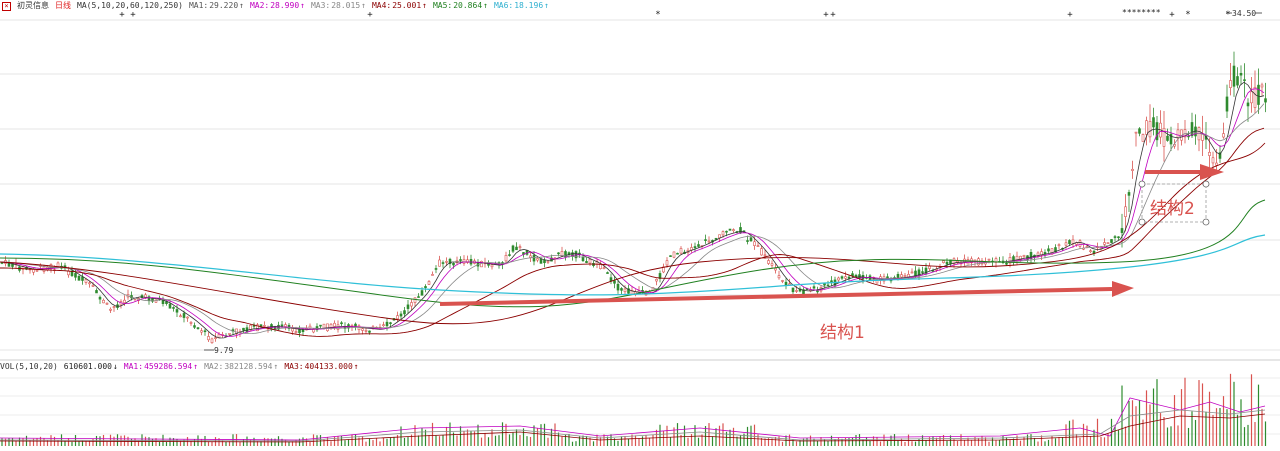 The width and height of the screenshot is (1280, 451). Describe the element at coordinates (833, 15) in the screenshot. I see `event-marker-5: +` at that location.